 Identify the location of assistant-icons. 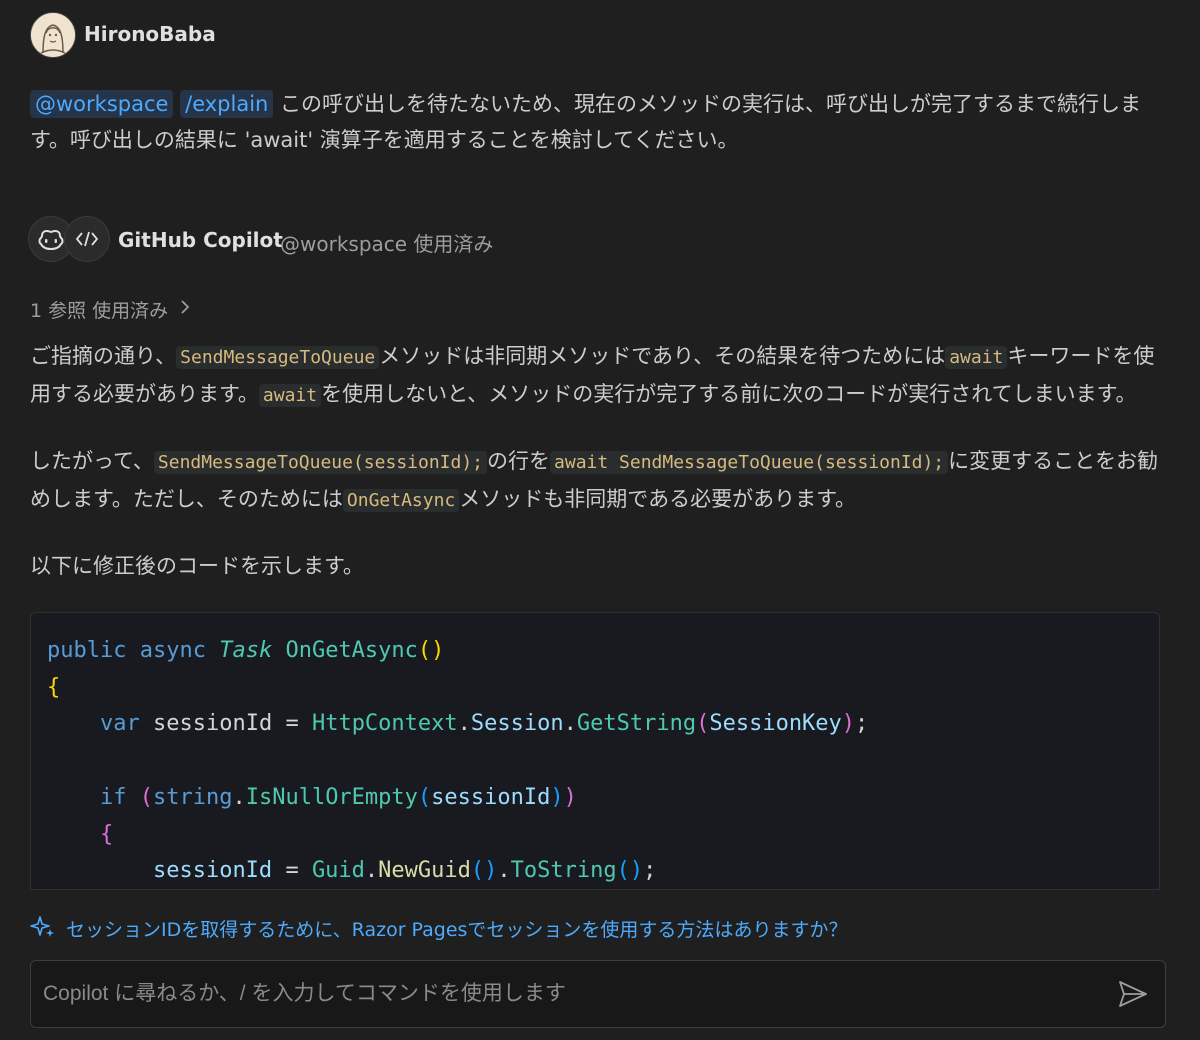
(69, 239).